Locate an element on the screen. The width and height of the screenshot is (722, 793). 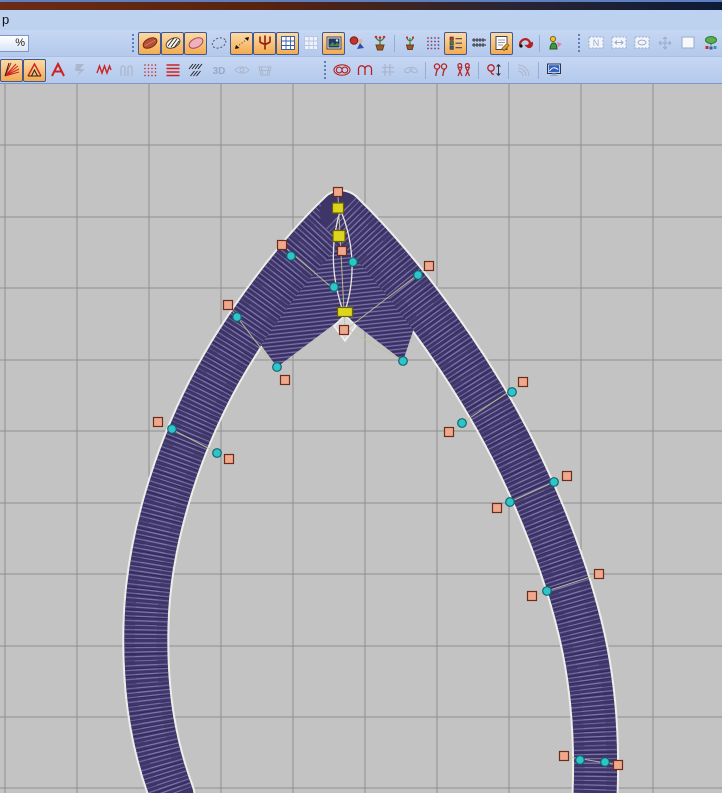
column-stitch-button is located at coordinates (126, 70).